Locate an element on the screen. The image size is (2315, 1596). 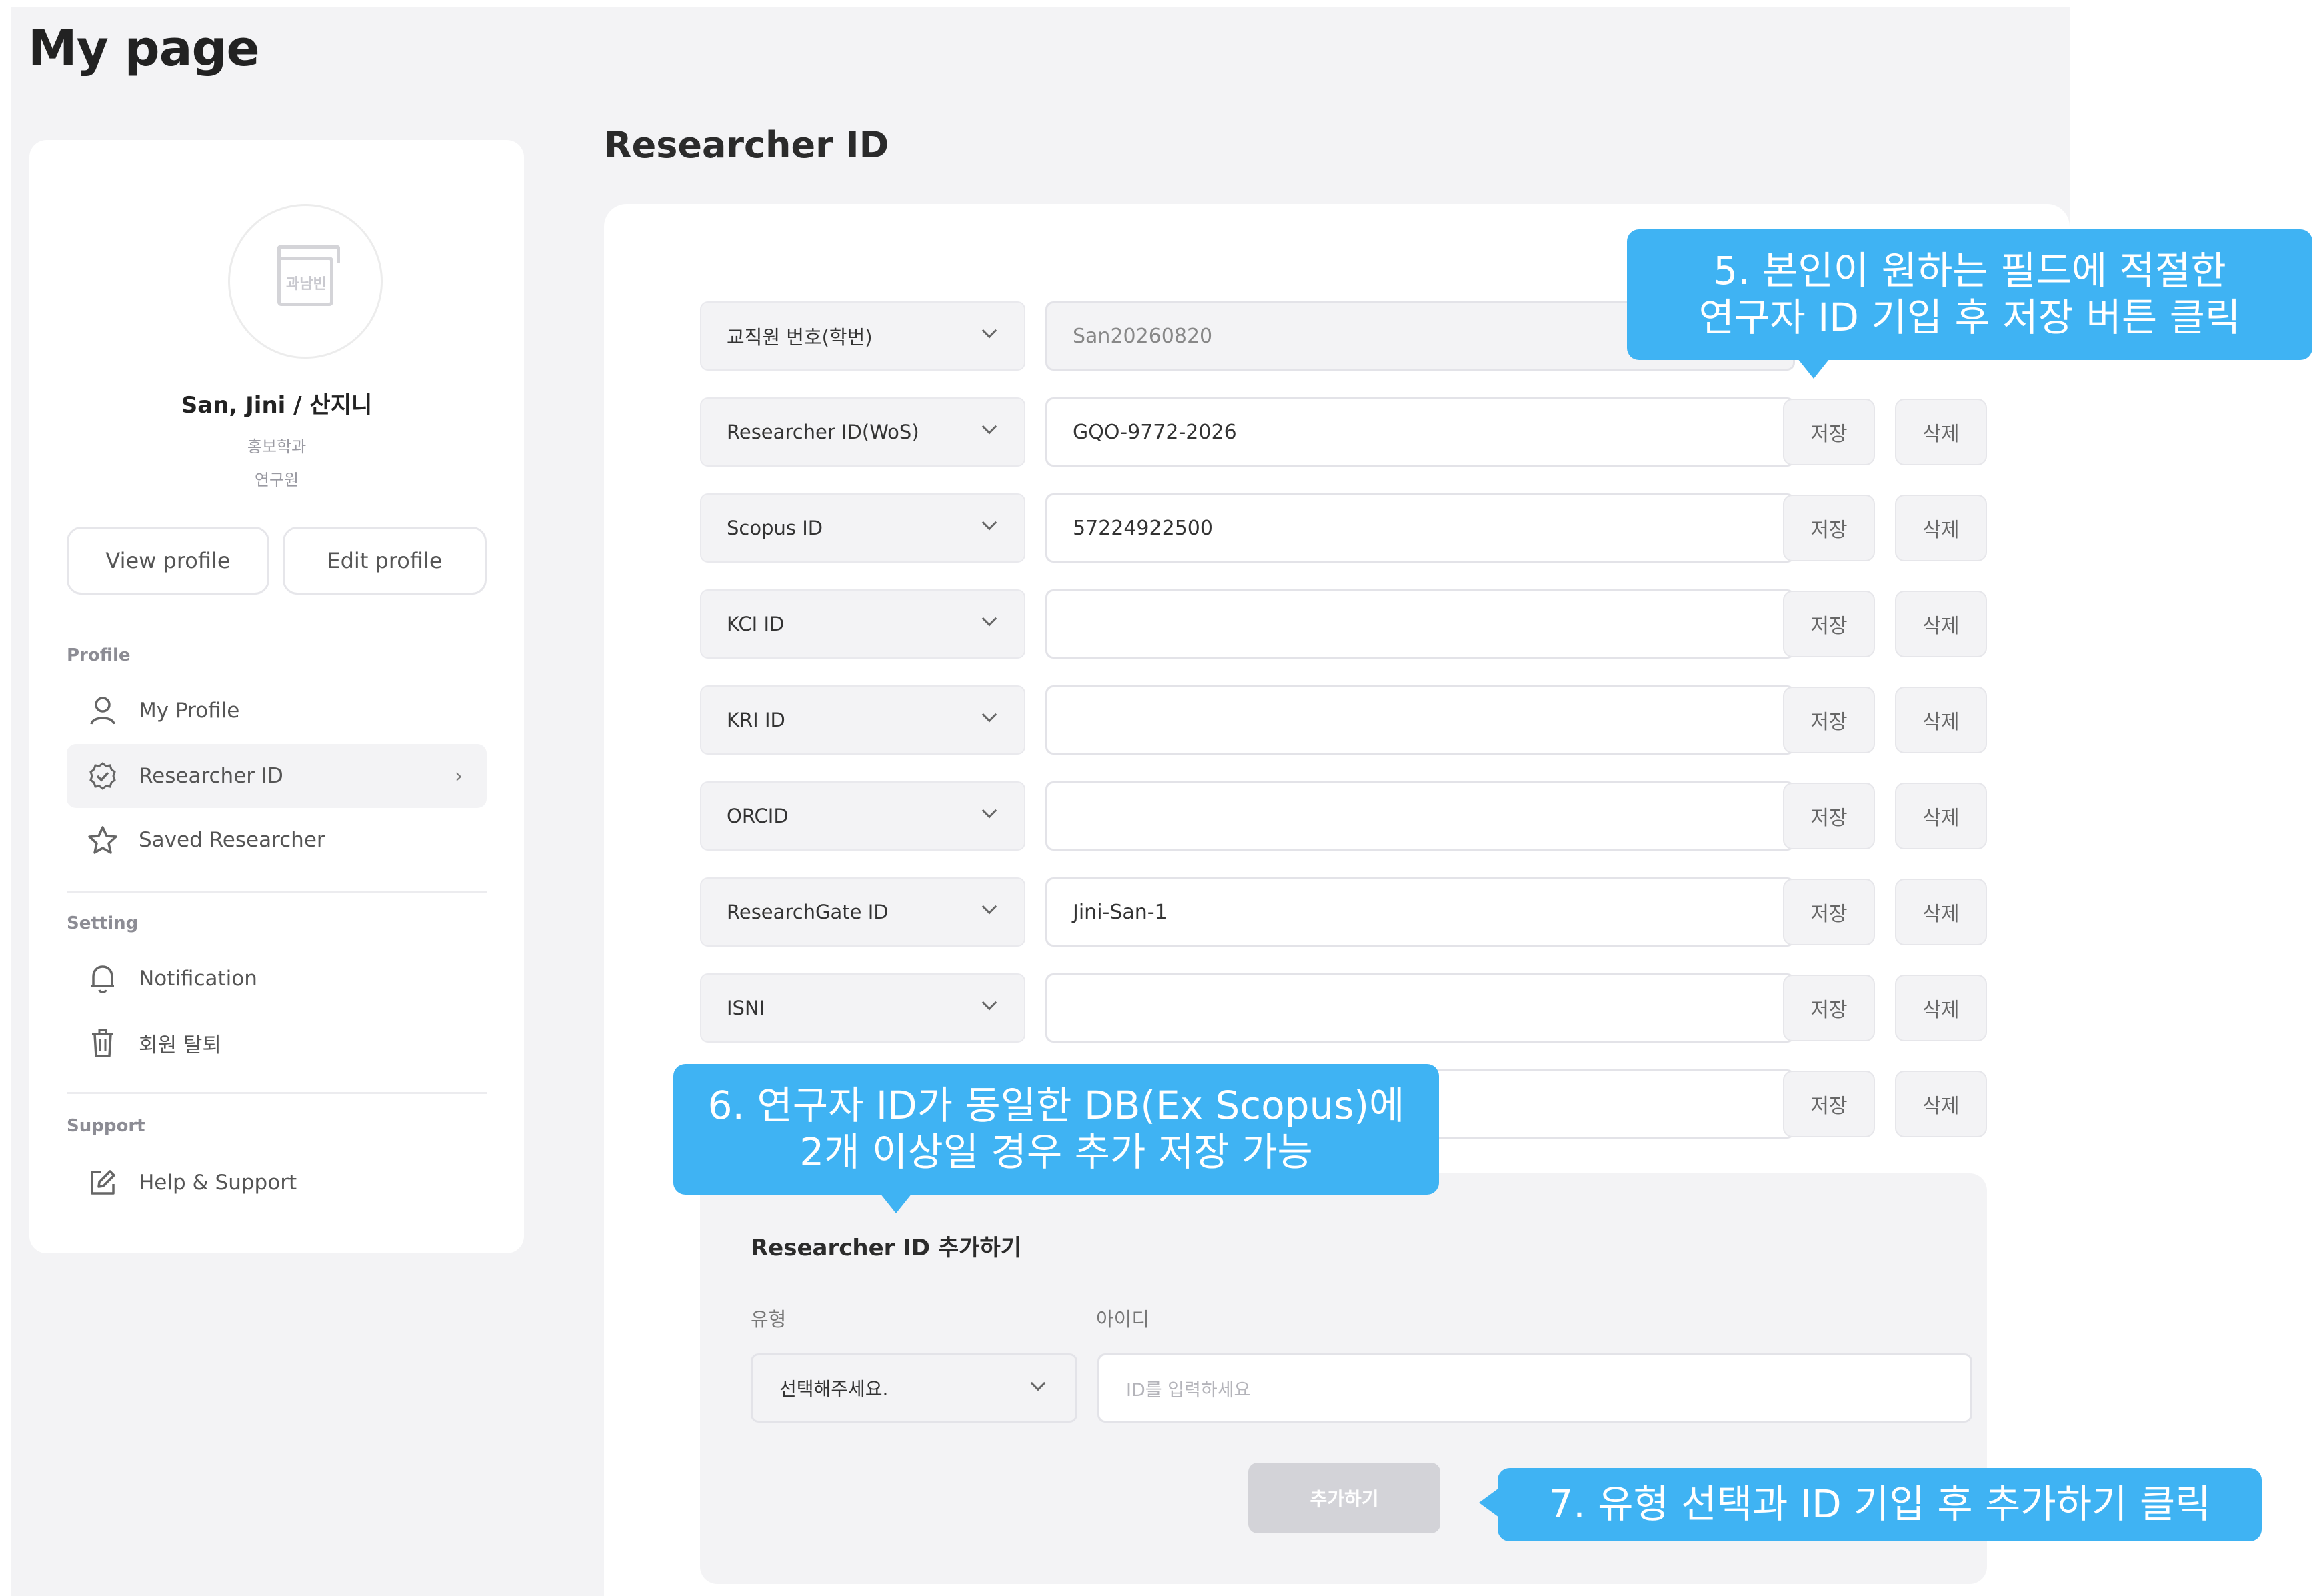
avatar: 과남빈 is located at coordinates (305, 281).